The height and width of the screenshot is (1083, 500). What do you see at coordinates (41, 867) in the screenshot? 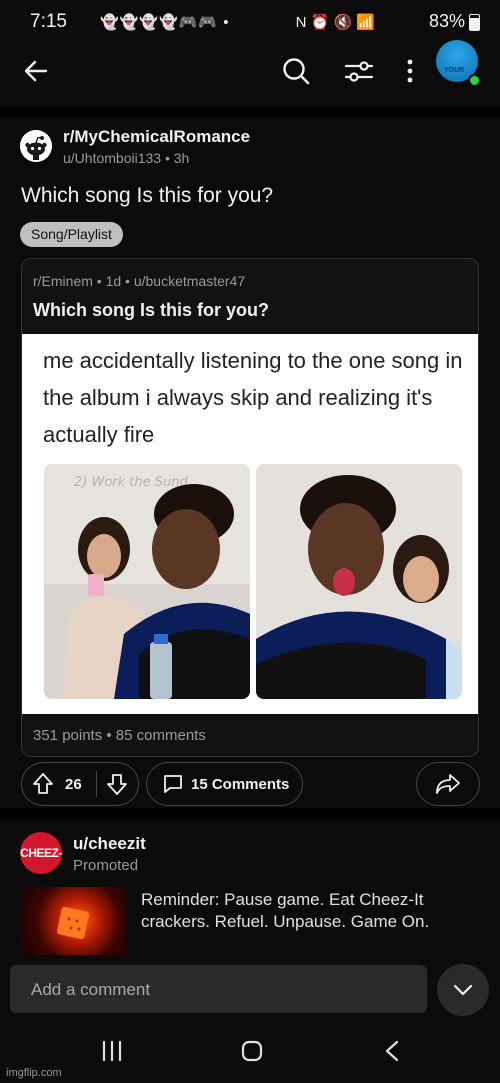
I see `cheezit-logo: CHEEZ-IT` at bounding box center [41, 867].